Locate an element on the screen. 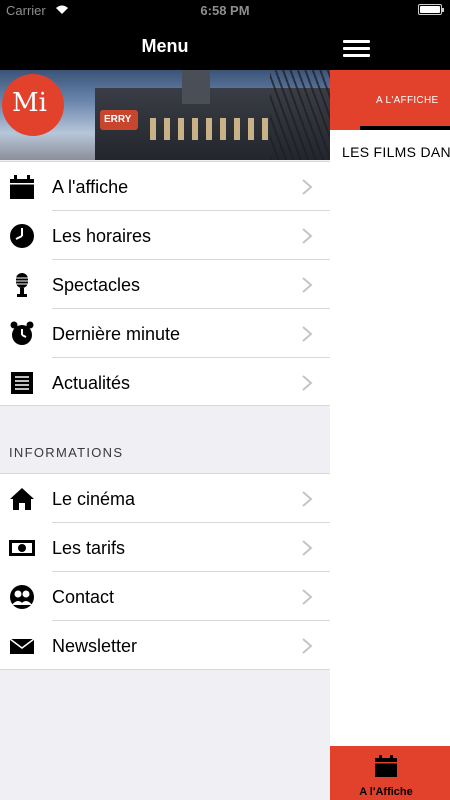 The width and height of the screenshot is (450, 800). informations-section-header: INFORMATIONS is located at coordinates (66, 452).